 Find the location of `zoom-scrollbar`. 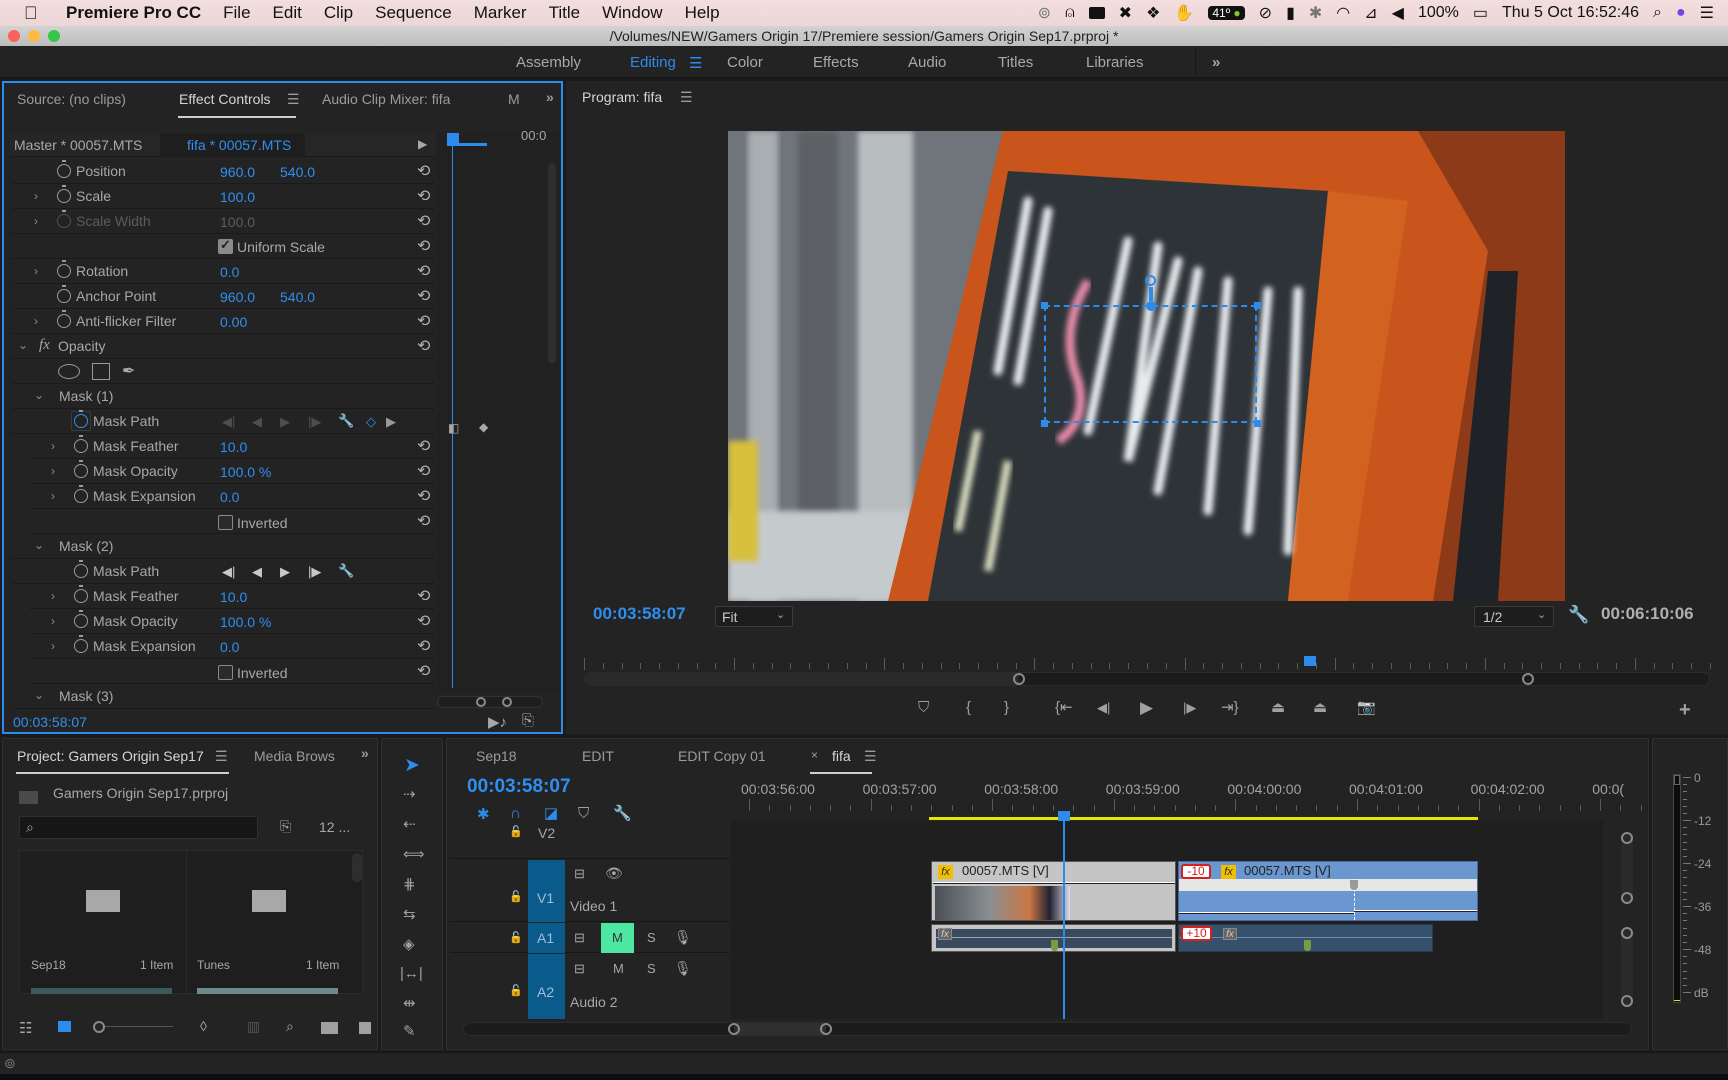

zoom-scrollbar is located at coordinates (490, 702).